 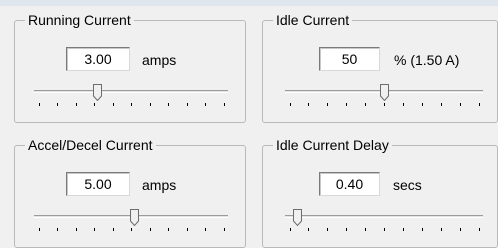 What do you see at coordinates (79, 20) in the screenshot?
I see `running-current-legend: Running Current` at bounding box center [79, 20].